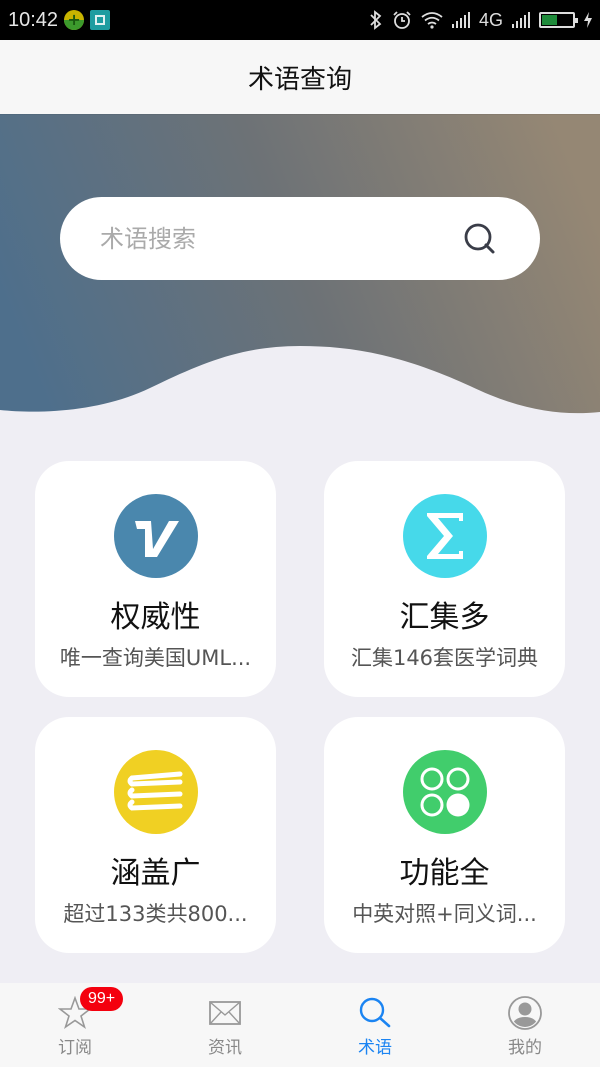 This screenshot has height=1067, width=600. What do you see at coordinates (155, 792) in the screenshot?
I see `books-stack-icon` at bounding box center [155, 792].